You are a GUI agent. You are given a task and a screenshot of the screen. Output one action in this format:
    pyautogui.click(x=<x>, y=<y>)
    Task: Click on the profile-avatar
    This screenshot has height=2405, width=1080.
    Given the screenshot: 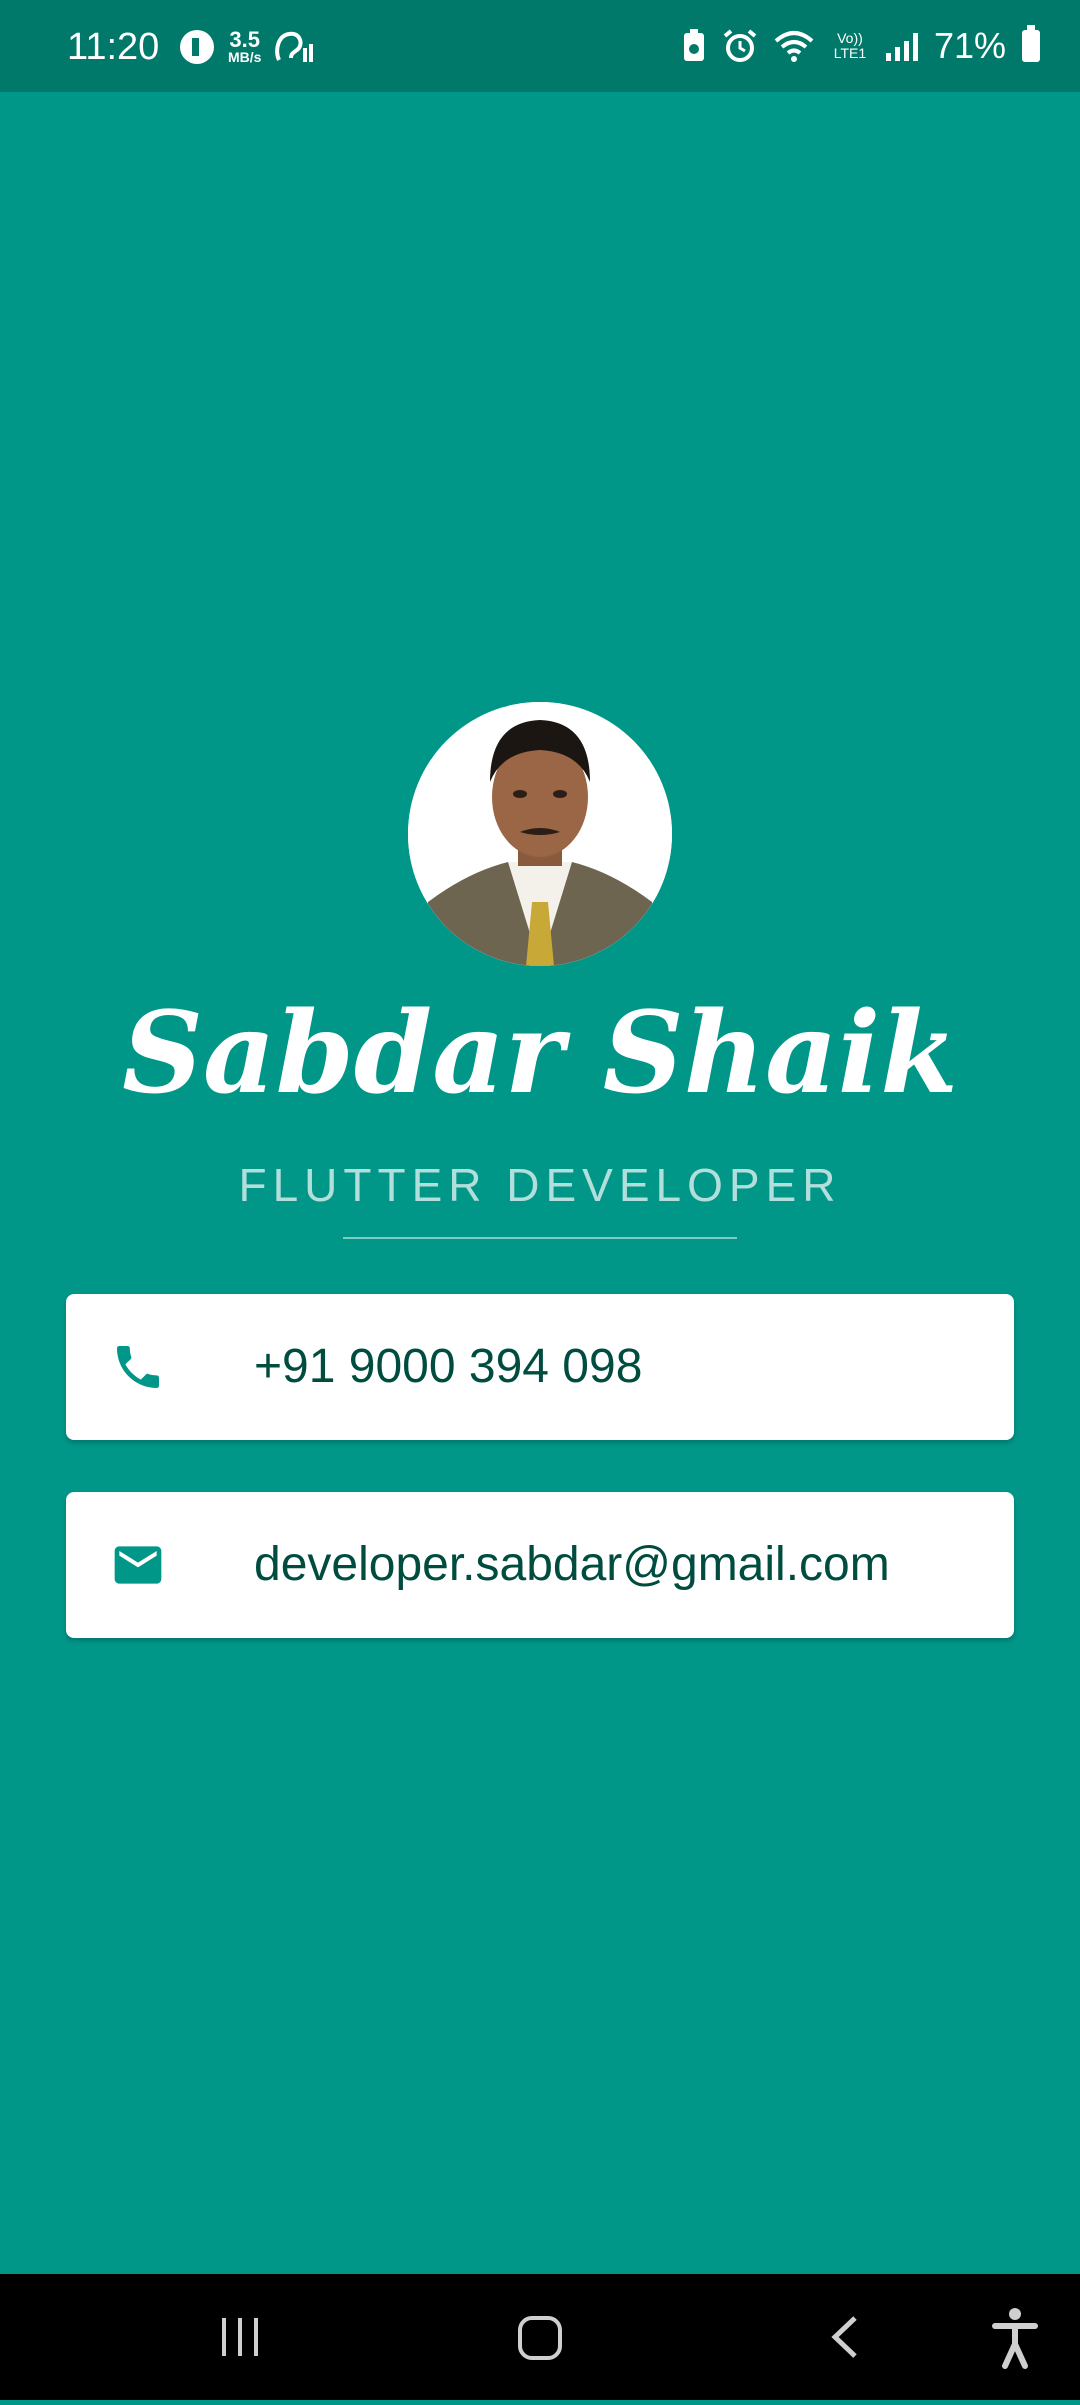 What is the action you would take?
    pyautogui.click(x=540, y=834)
    